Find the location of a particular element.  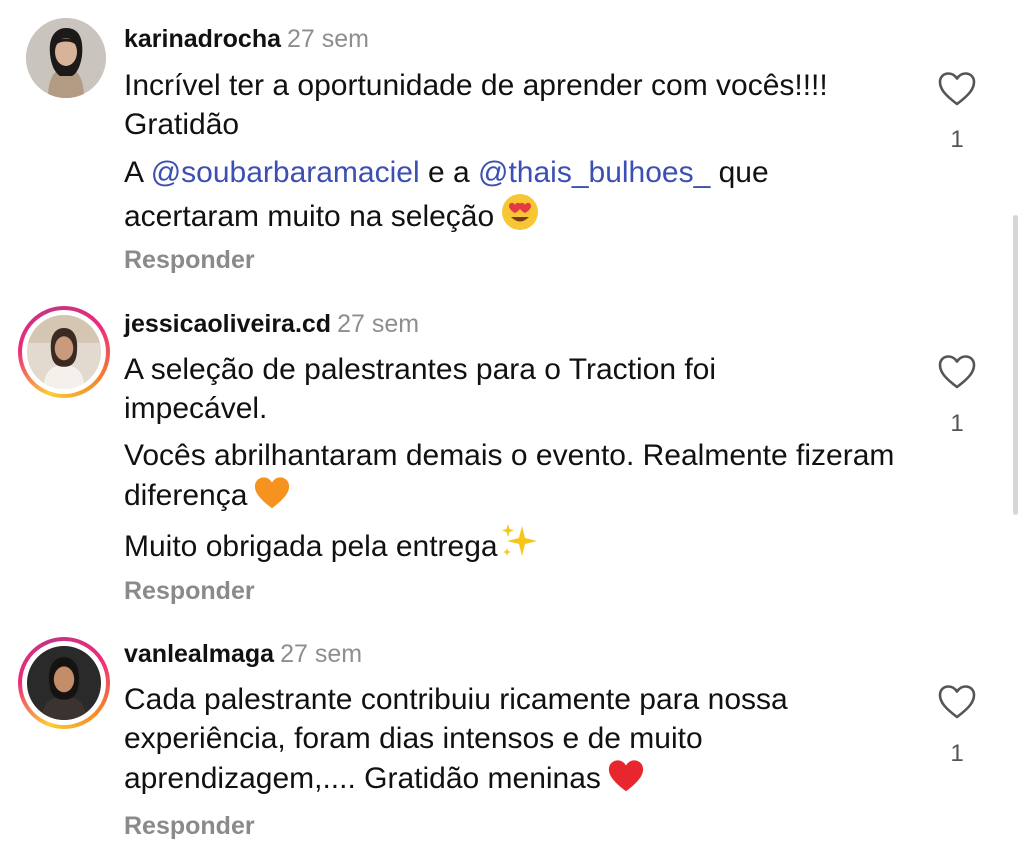

red-heart-emoji-icon is located at coordinates (626, 781).